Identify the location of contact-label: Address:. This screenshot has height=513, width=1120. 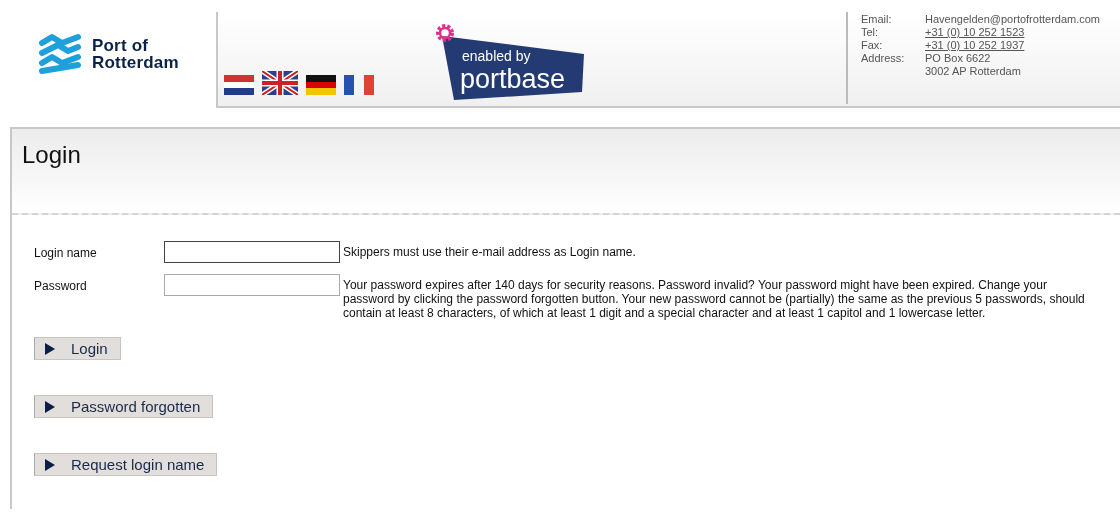
(883, 58).